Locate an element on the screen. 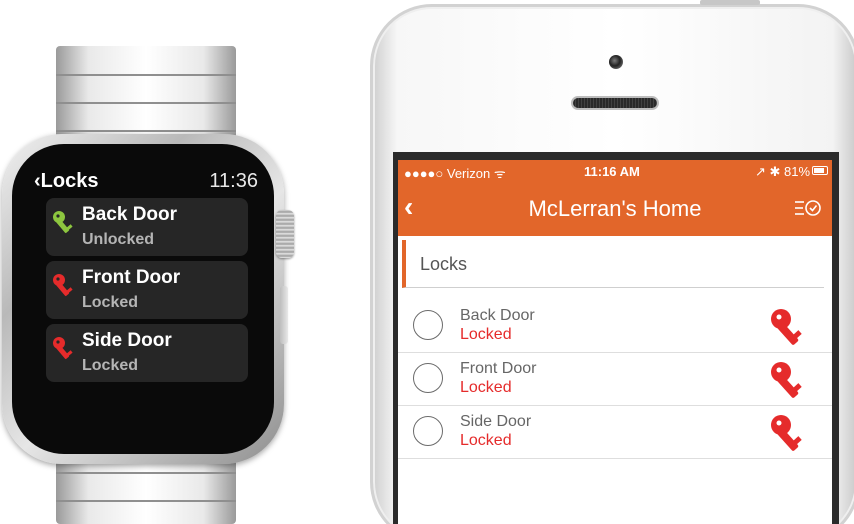 The height and width of the screenshot is (524, 854). watch-side-button is located at coordinates (284, 315).